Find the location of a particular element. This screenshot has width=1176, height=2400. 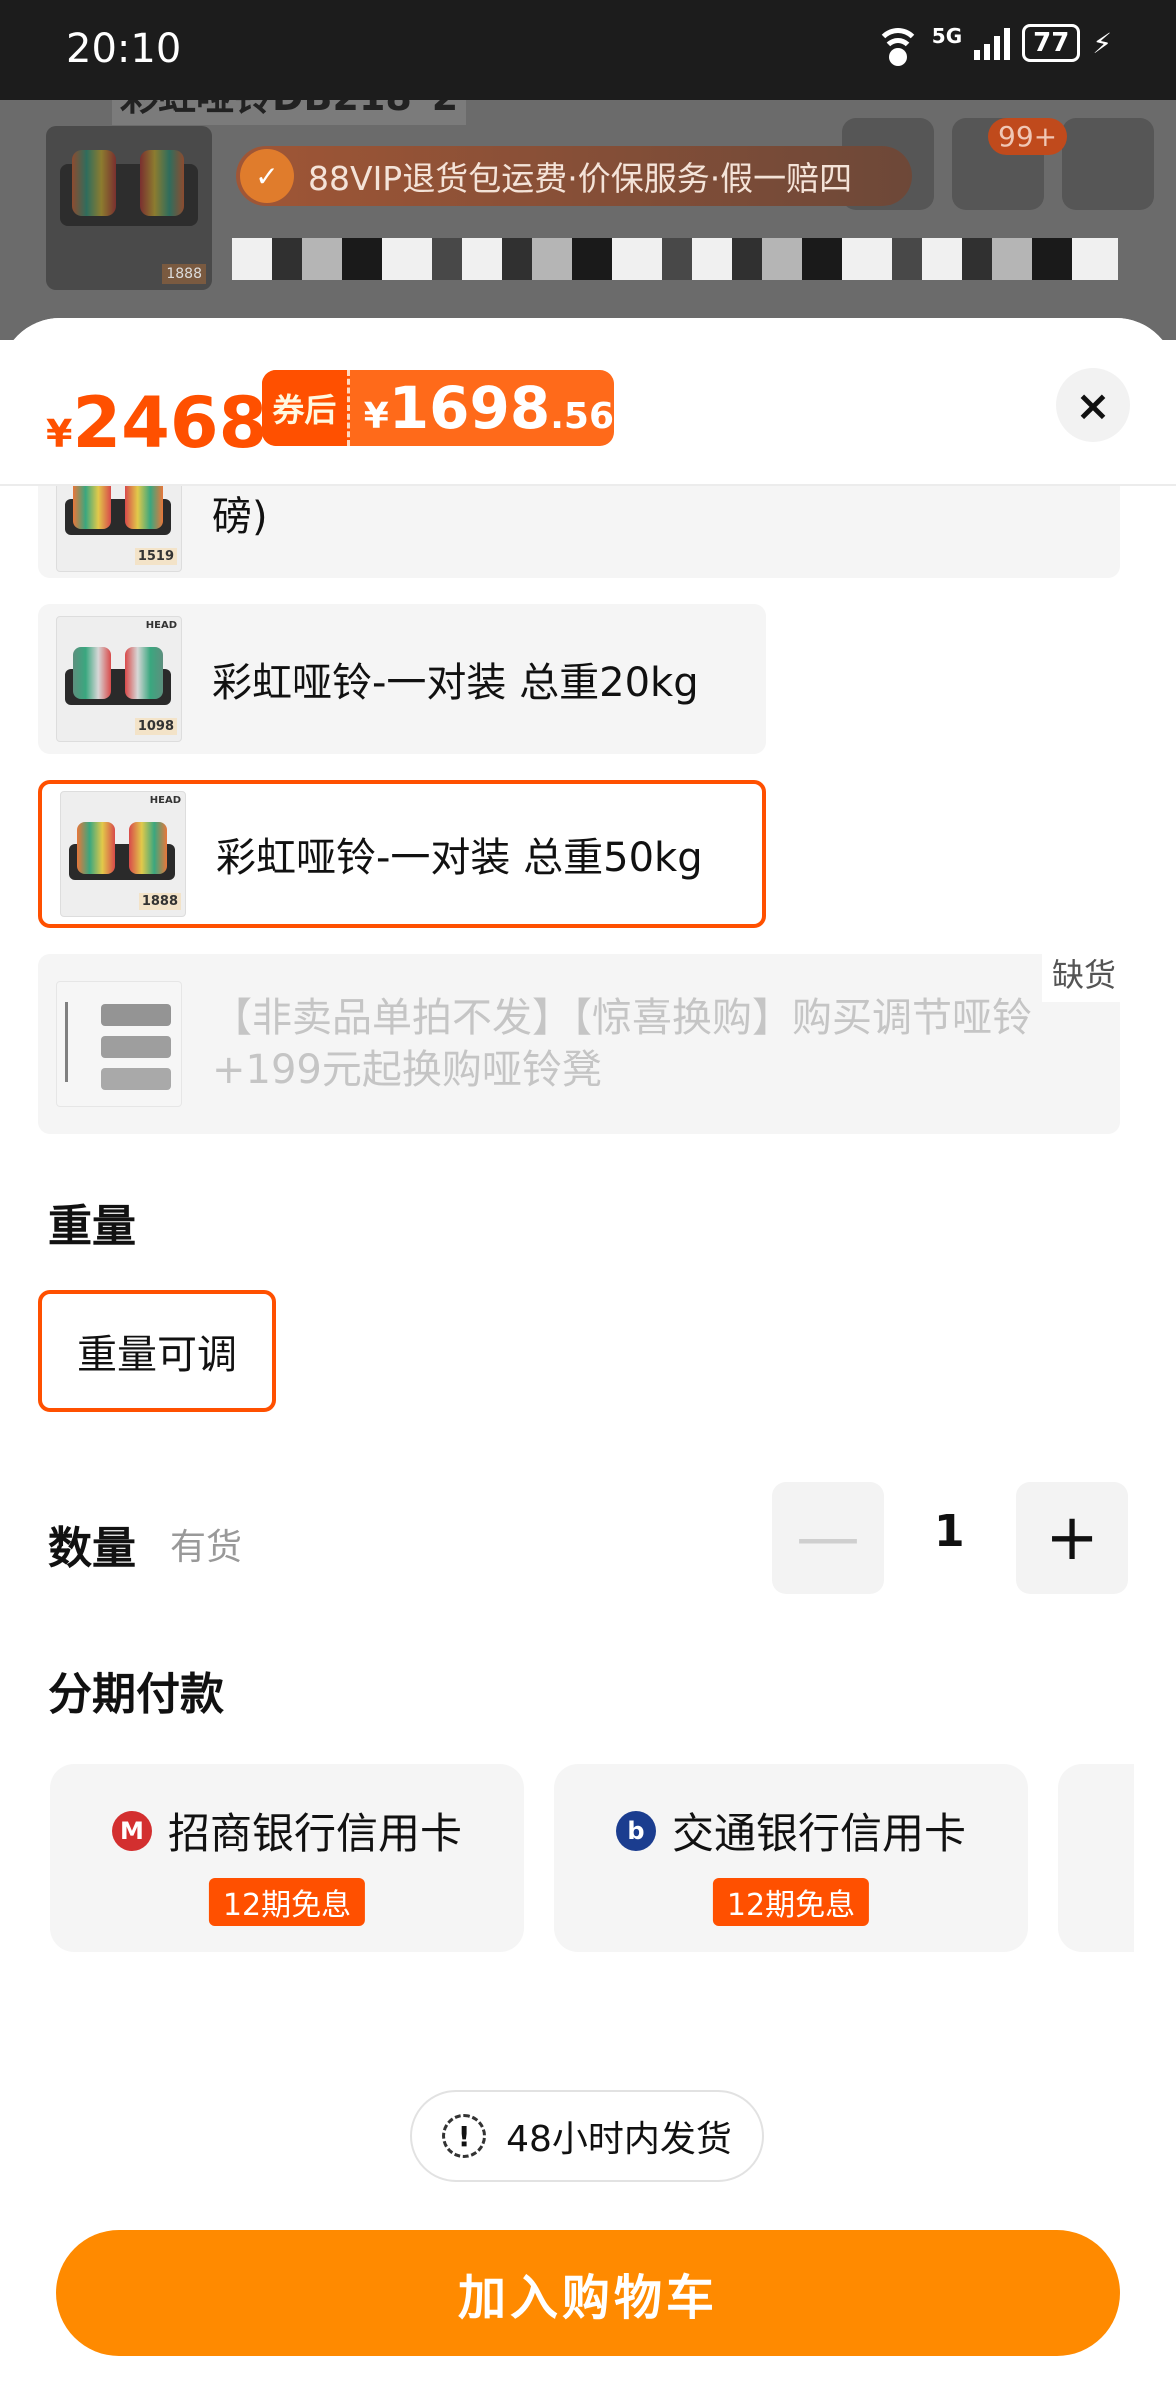

bank-name: 交通银行信用卡 is located at coordinates (818, 1833).